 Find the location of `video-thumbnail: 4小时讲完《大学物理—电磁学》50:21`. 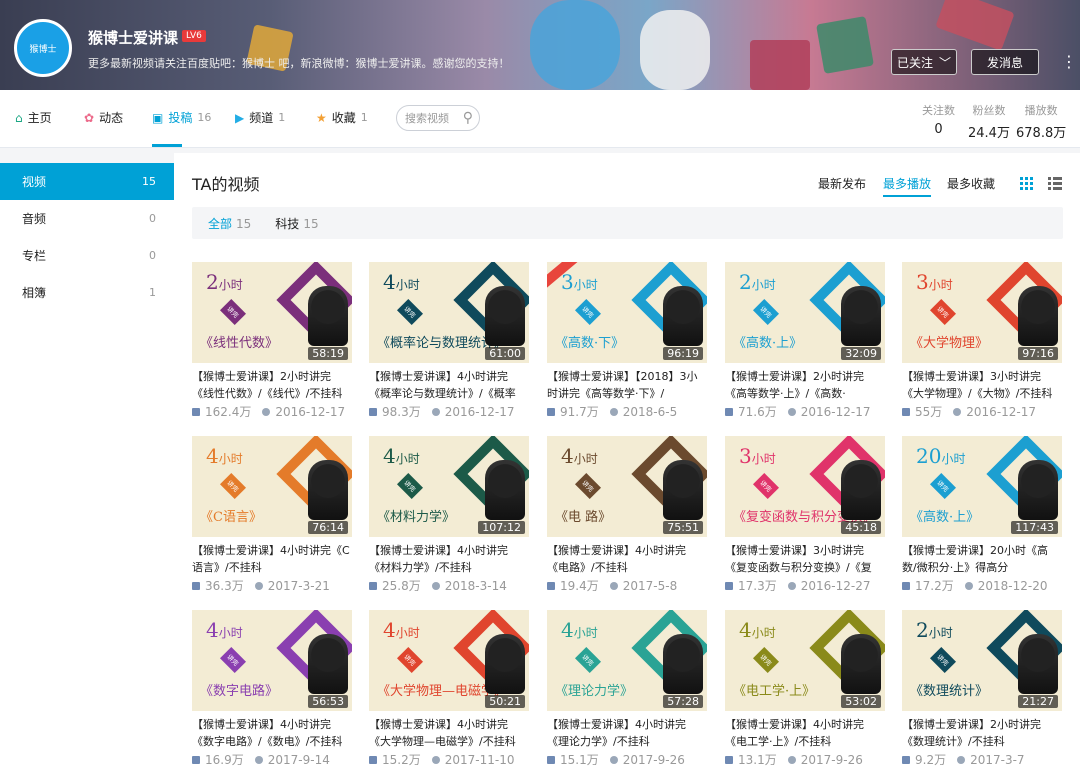

video-thumbnail: 4小时讲完《大学物理—电磁学》50:21 is located at coordinates (449, 660).